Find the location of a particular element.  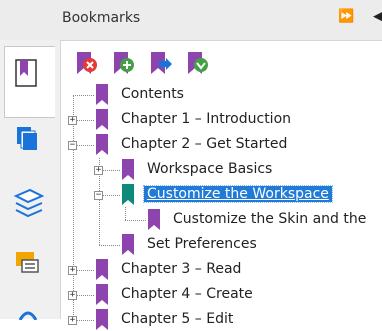

bookmark-item: + Chapter 5 – Edit is located at coordinates (191, 320).